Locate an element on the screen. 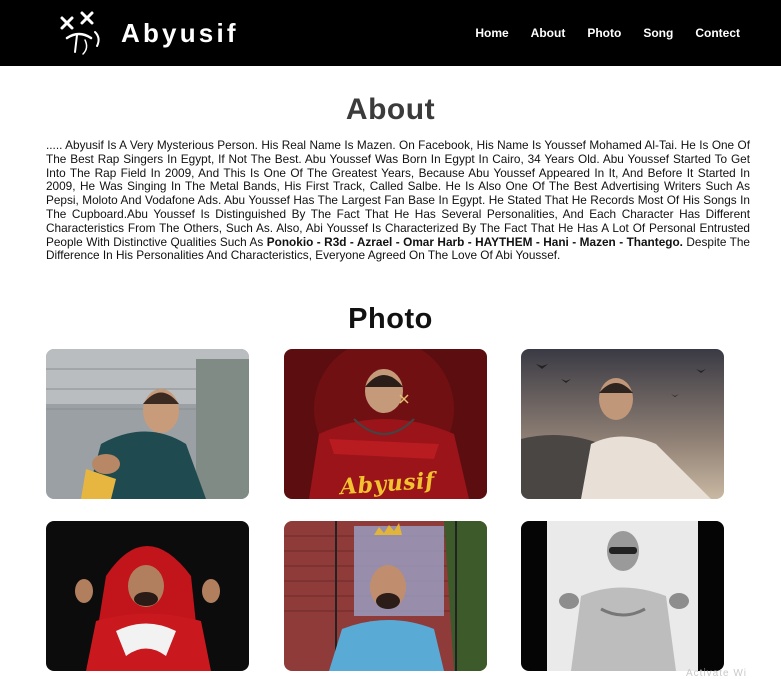  nav-about: About is located at coordinates (548, 33).